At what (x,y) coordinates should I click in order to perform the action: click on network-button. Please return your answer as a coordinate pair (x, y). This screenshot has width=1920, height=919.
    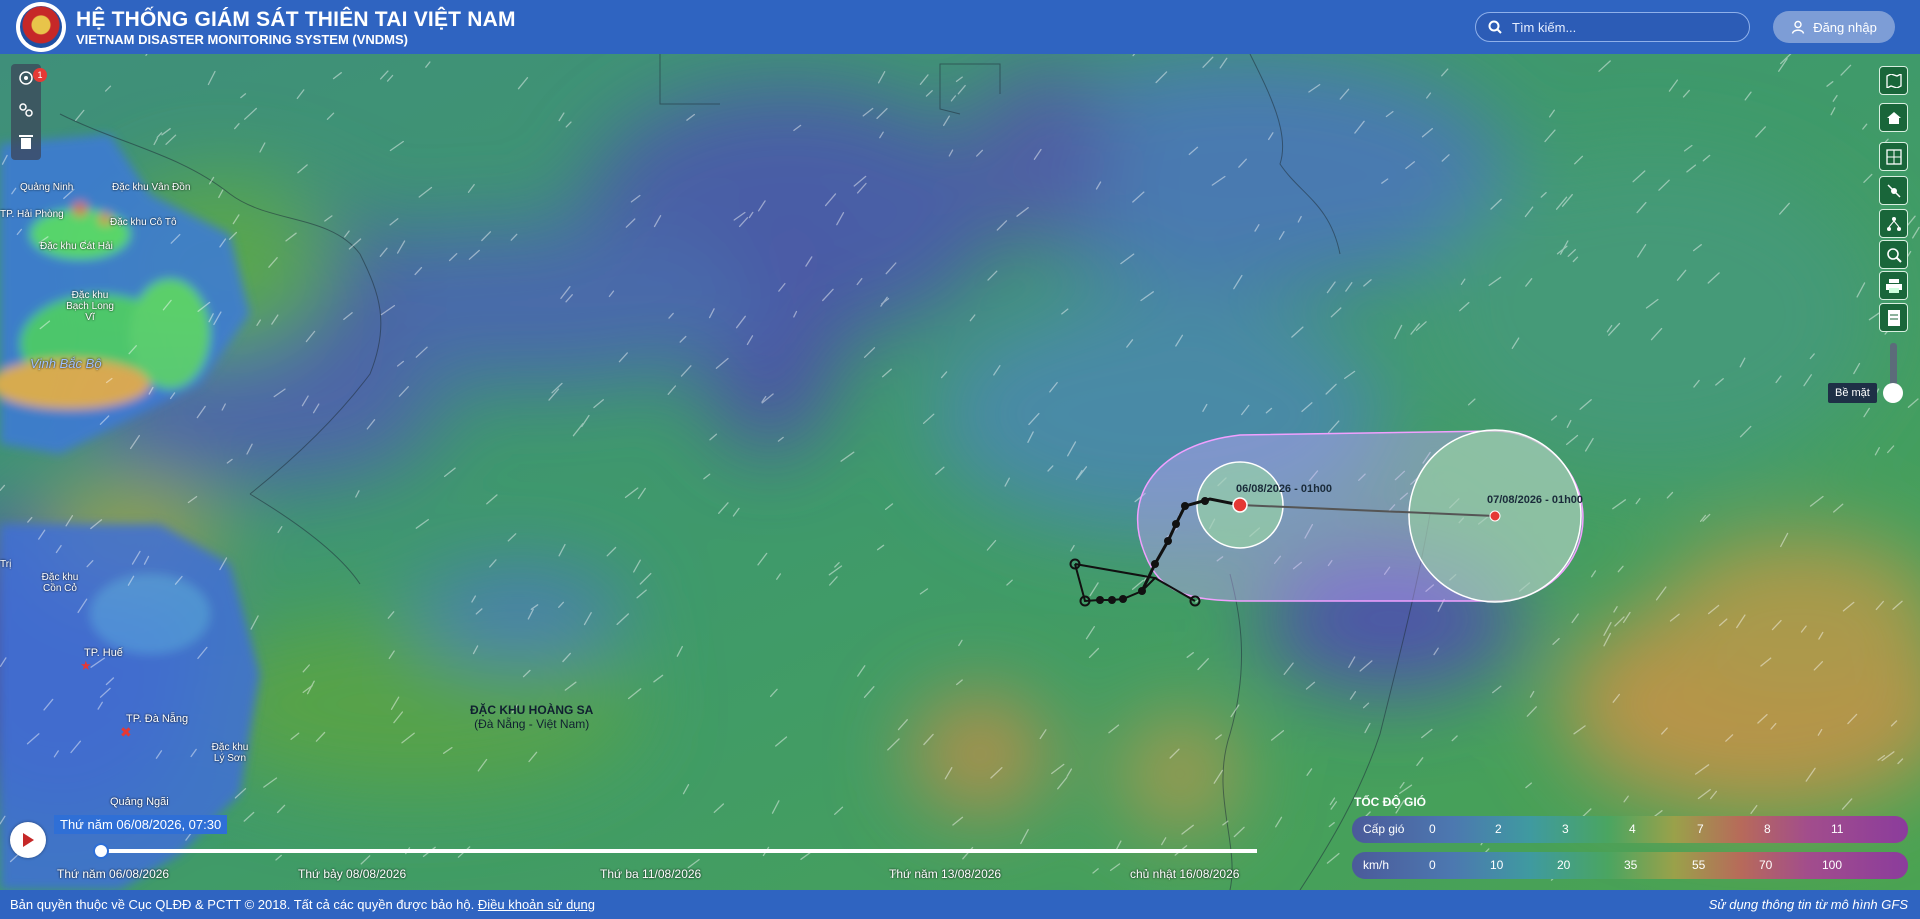
    Looking at the image, I should click on (1893, 223).